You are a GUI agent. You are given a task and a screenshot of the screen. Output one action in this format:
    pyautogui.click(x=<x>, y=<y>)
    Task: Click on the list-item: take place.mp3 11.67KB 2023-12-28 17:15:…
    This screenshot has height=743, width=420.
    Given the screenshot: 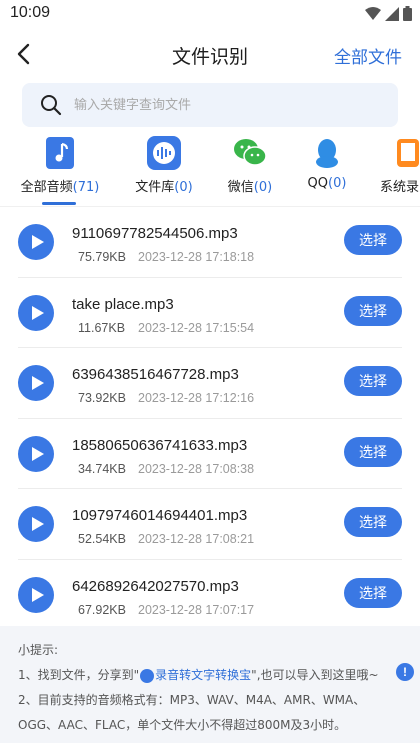 What is the action you would take?
    pyautogui.click(x=210, y=313)
    